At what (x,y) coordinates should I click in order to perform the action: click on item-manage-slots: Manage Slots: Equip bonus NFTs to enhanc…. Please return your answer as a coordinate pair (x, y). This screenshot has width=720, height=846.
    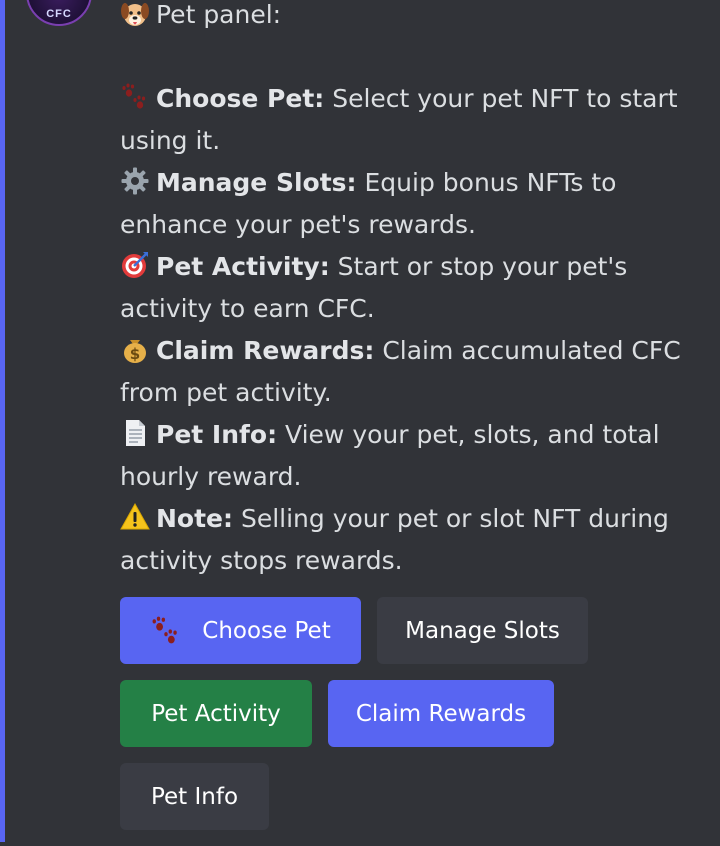
    Looking at the image, I should click on (415, 204).